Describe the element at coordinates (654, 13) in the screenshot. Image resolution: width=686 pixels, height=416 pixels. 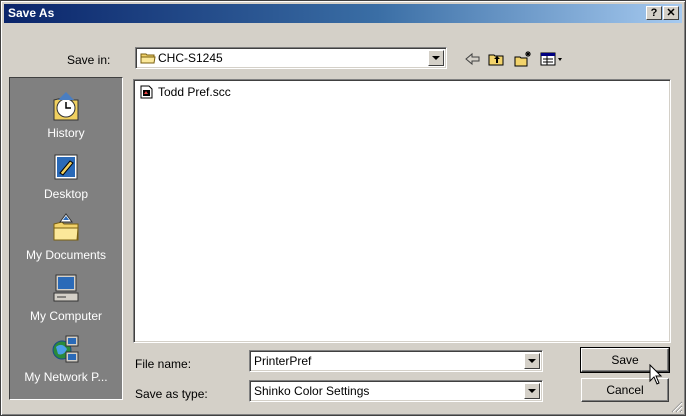
I see `help-button: ?` at that location.